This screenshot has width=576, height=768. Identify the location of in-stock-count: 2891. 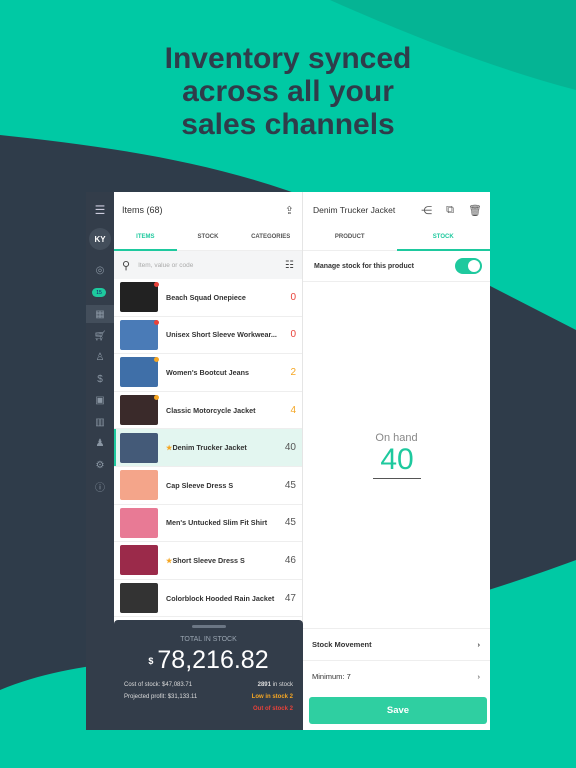
(264, 685).